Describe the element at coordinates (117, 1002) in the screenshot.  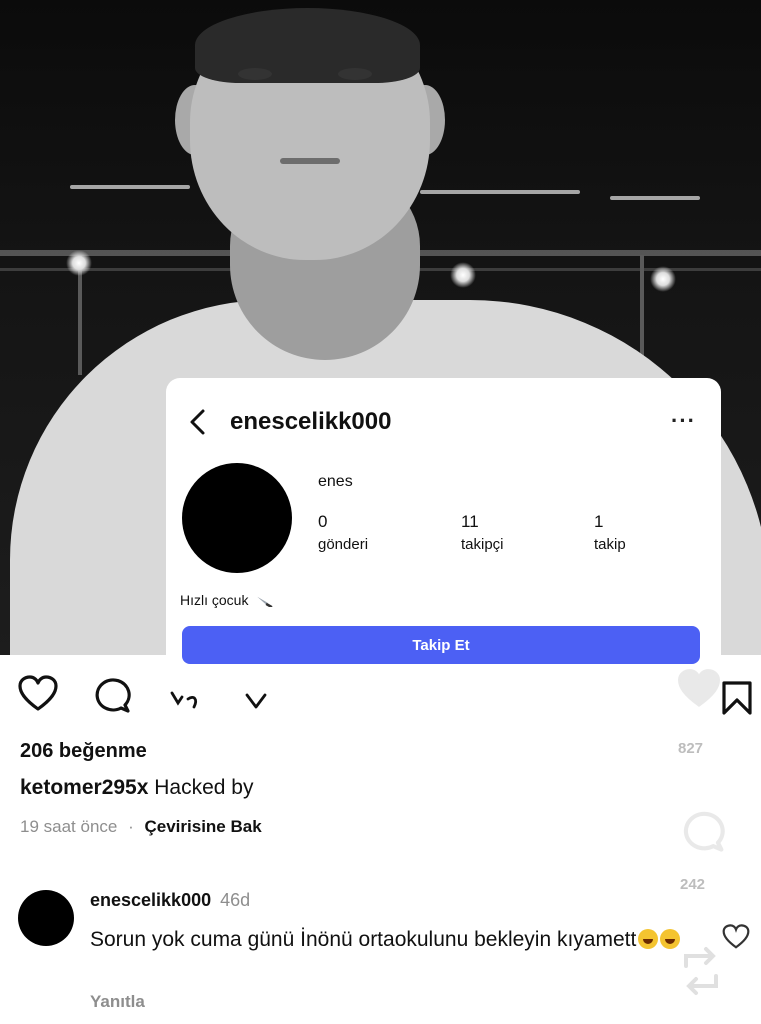
I see `reply-button: Yanıtla` at that location.